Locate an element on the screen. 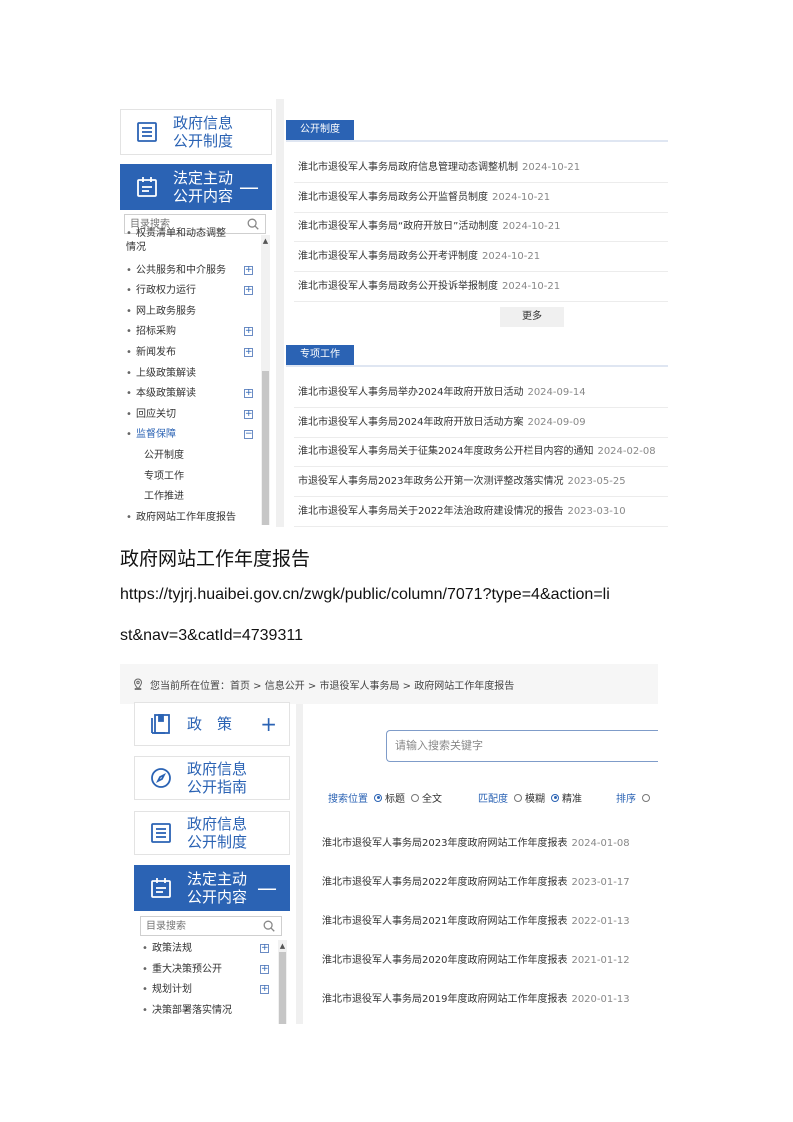  tree-item: • 重大决策预公开 is located at coordinates (182, 970).